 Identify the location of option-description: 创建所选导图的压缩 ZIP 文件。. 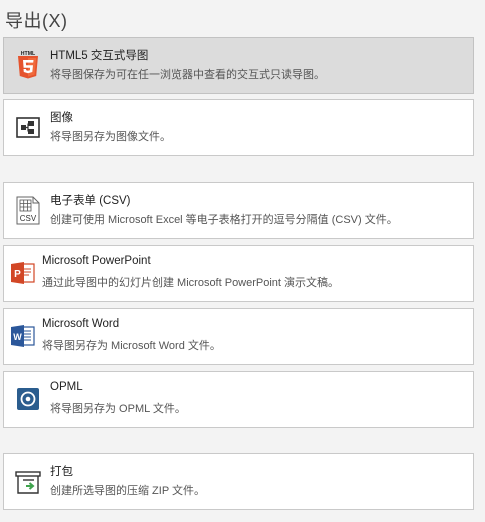
(128, 491).